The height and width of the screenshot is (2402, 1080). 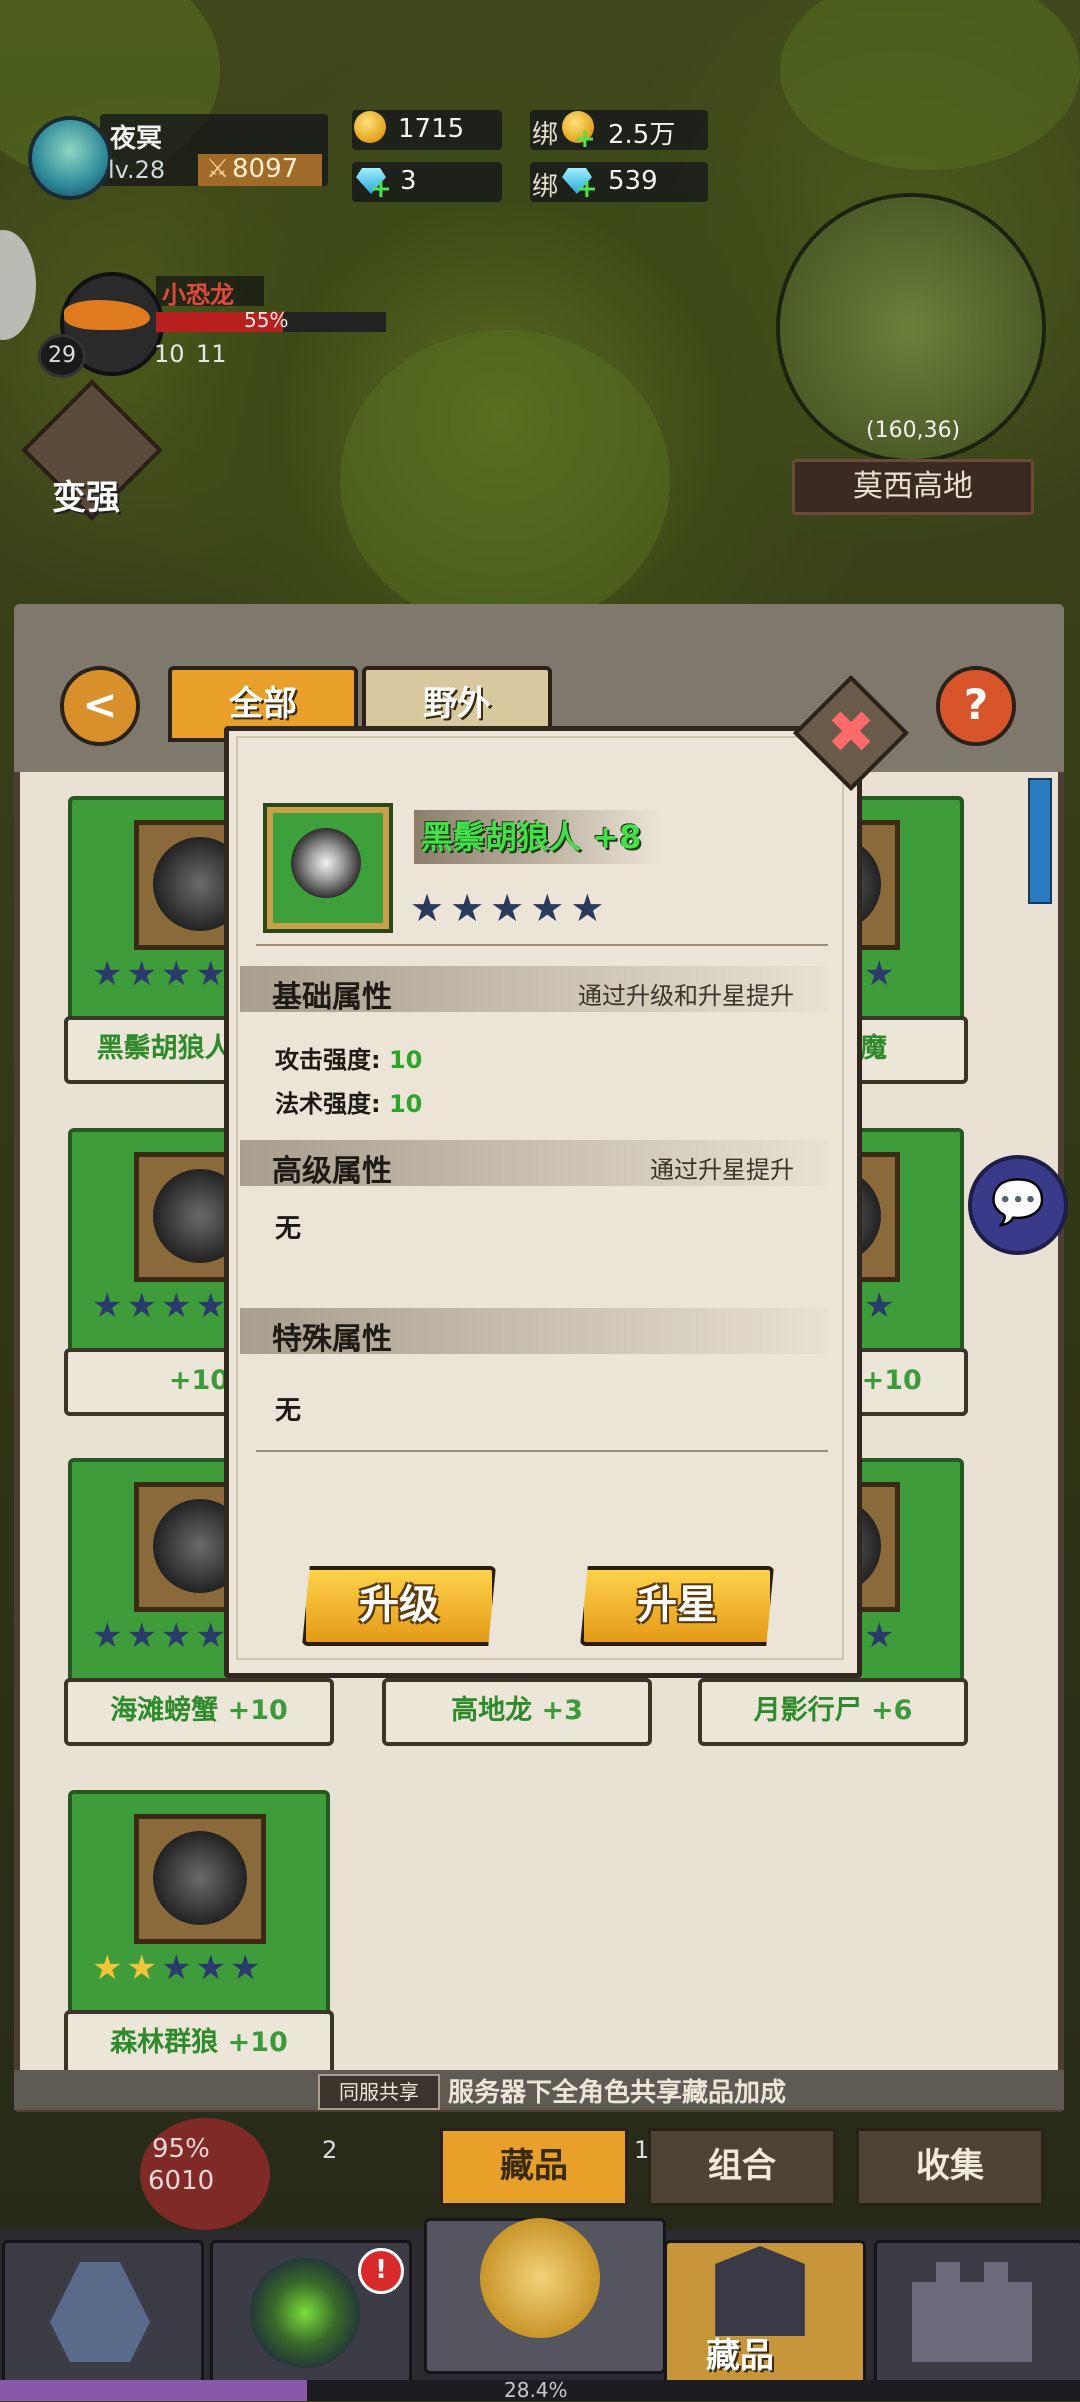 I want to click on map-coordinates: (160,36), so click(x=913, y=430).